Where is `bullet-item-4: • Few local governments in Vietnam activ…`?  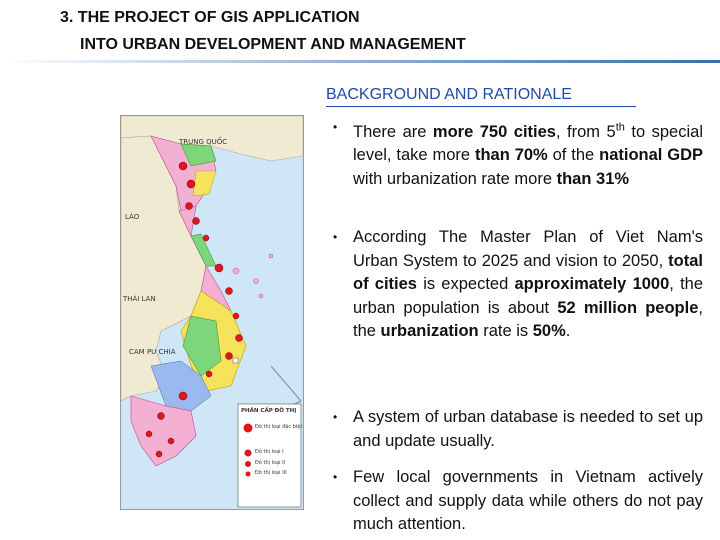 bullet-item-4: • Few local governments in Vietnam activ… is located at coordinates (518, 501).